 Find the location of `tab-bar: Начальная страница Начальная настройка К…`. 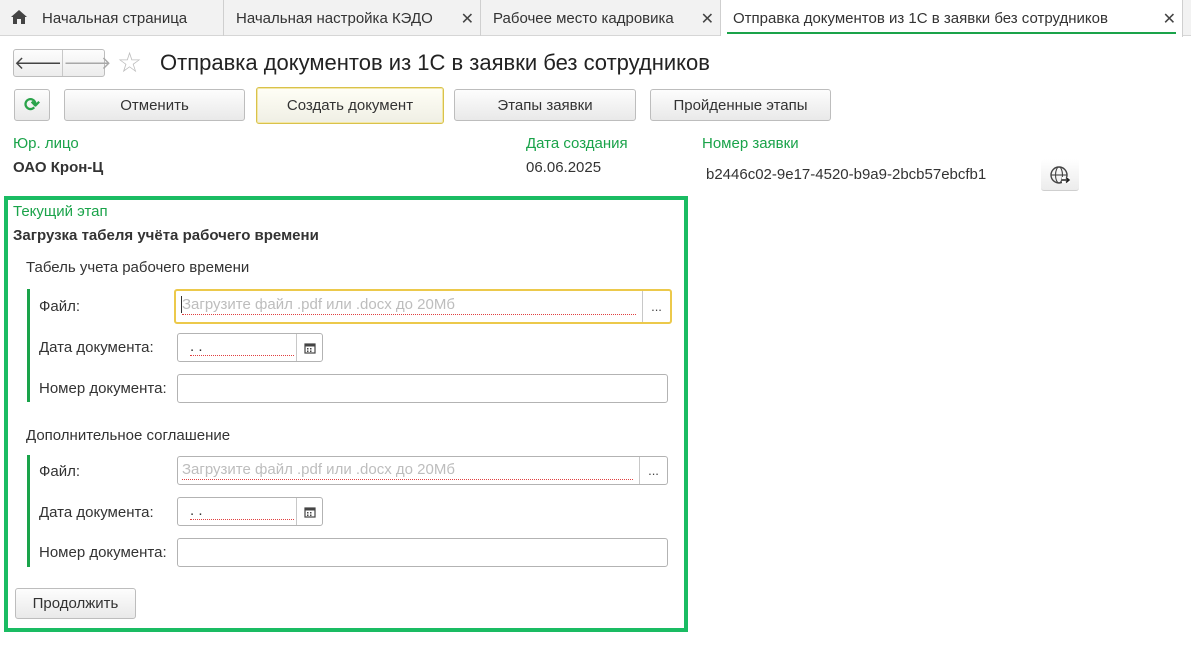

tab-bar: Начальная страница Начальная настройка К… is located at coordinates (595, 18).